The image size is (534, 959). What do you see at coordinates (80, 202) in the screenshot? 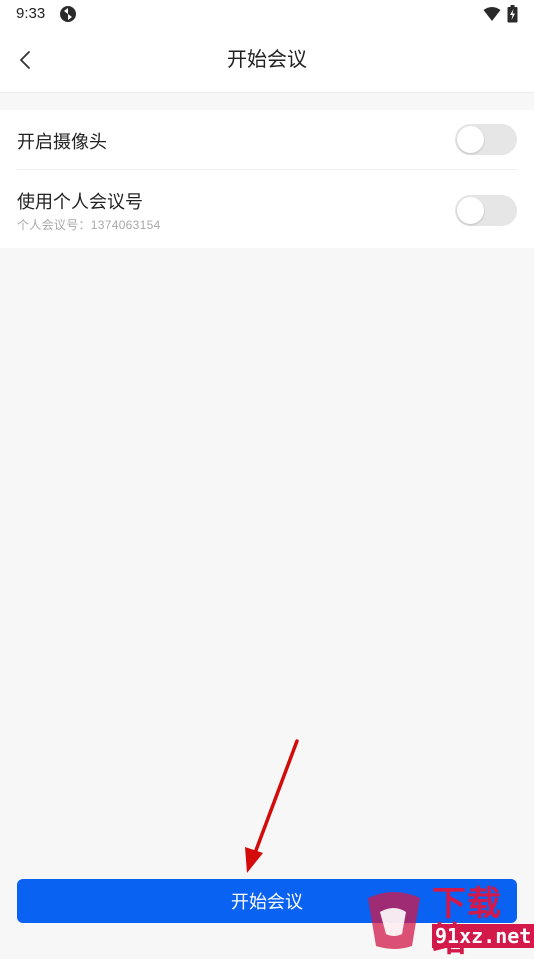
I see `personal-meeting-id-label: 使用个人会议号` at bounding box center [80, 202].